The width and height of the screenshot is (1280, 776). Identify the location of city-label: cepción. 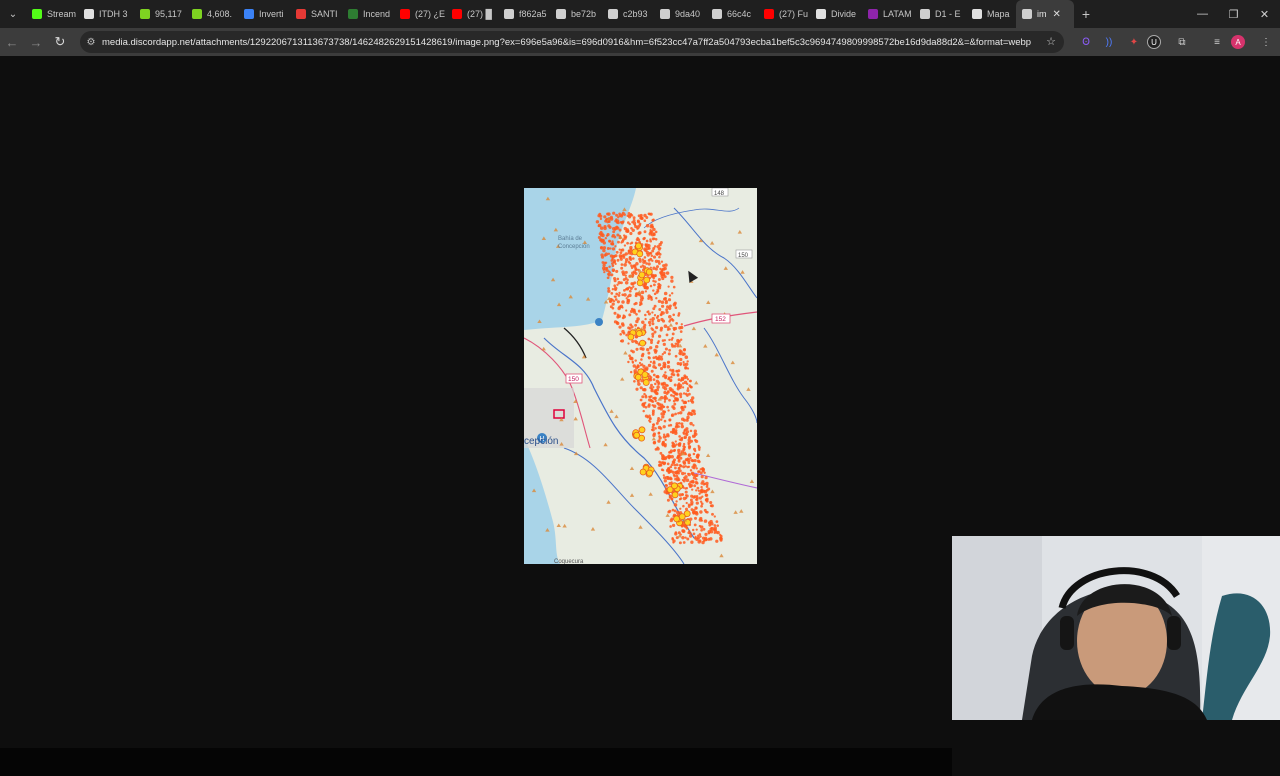
(541, 441).